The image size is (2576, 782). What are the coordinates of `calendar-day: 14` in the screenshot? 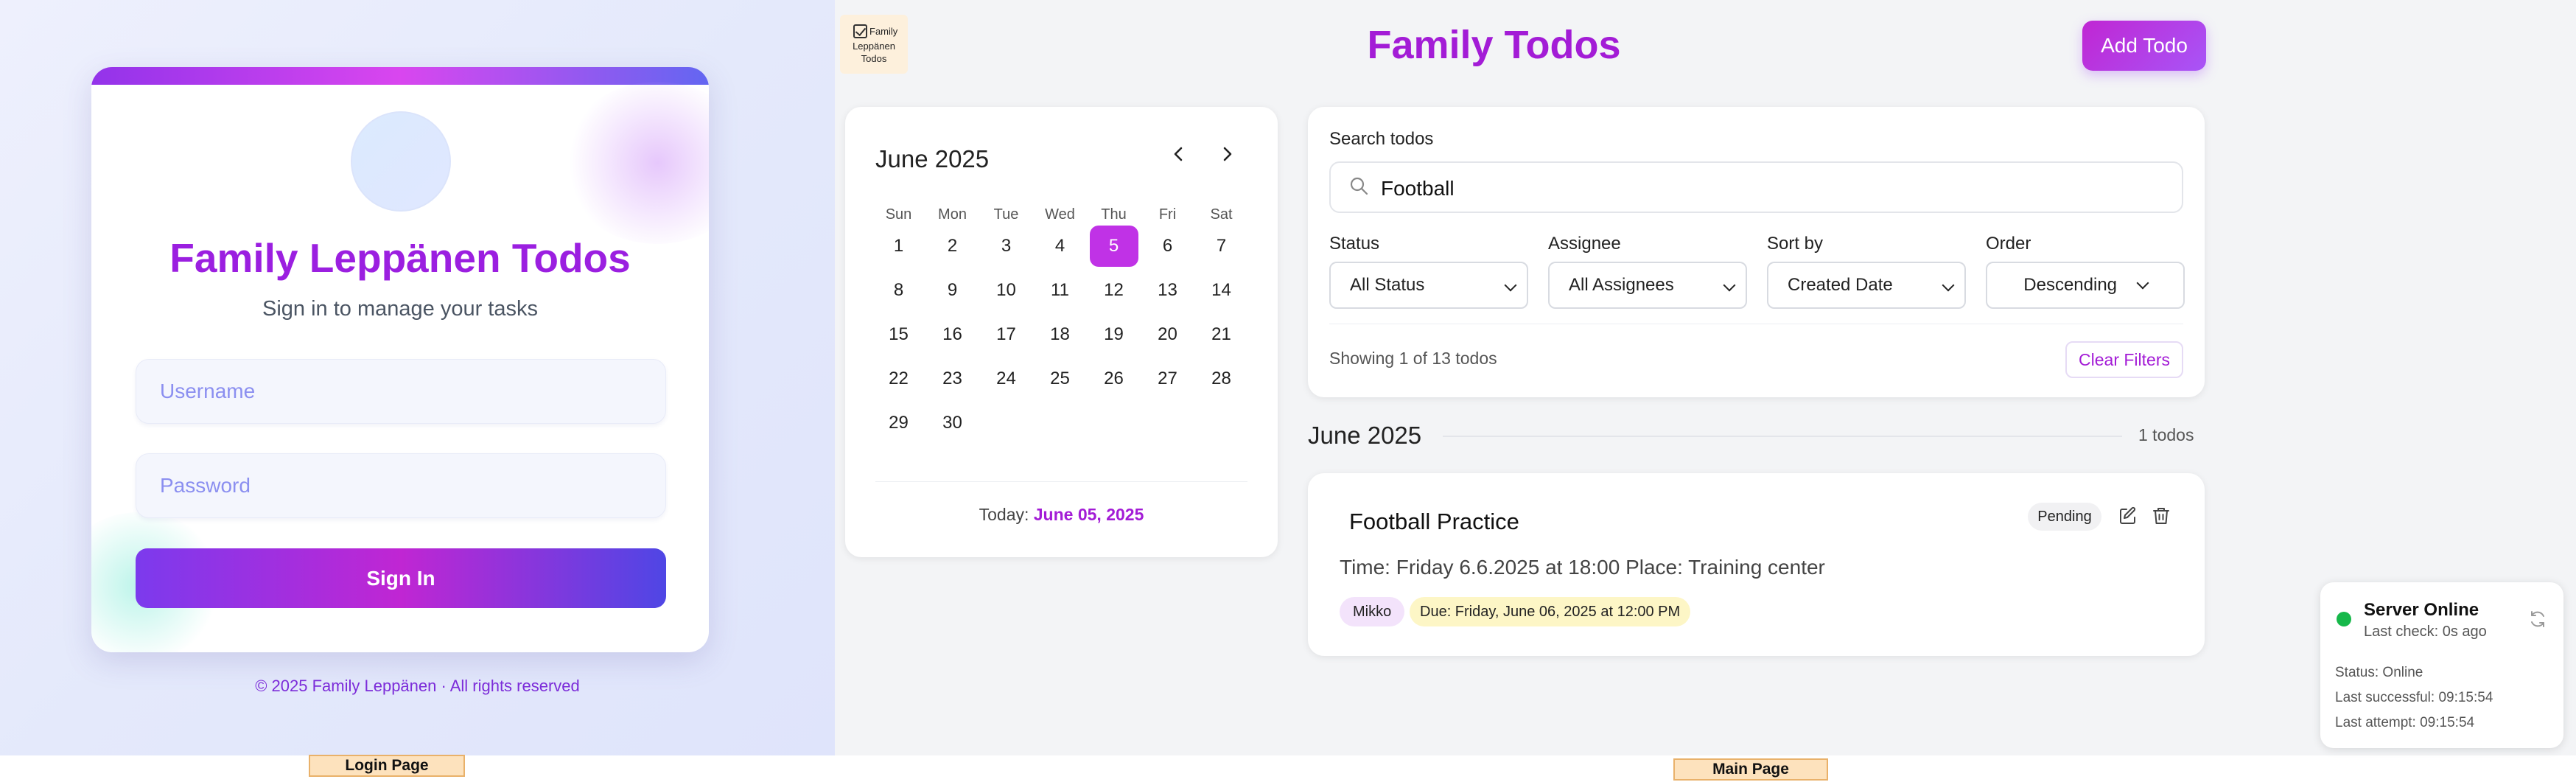 It's located at (1221, 290).